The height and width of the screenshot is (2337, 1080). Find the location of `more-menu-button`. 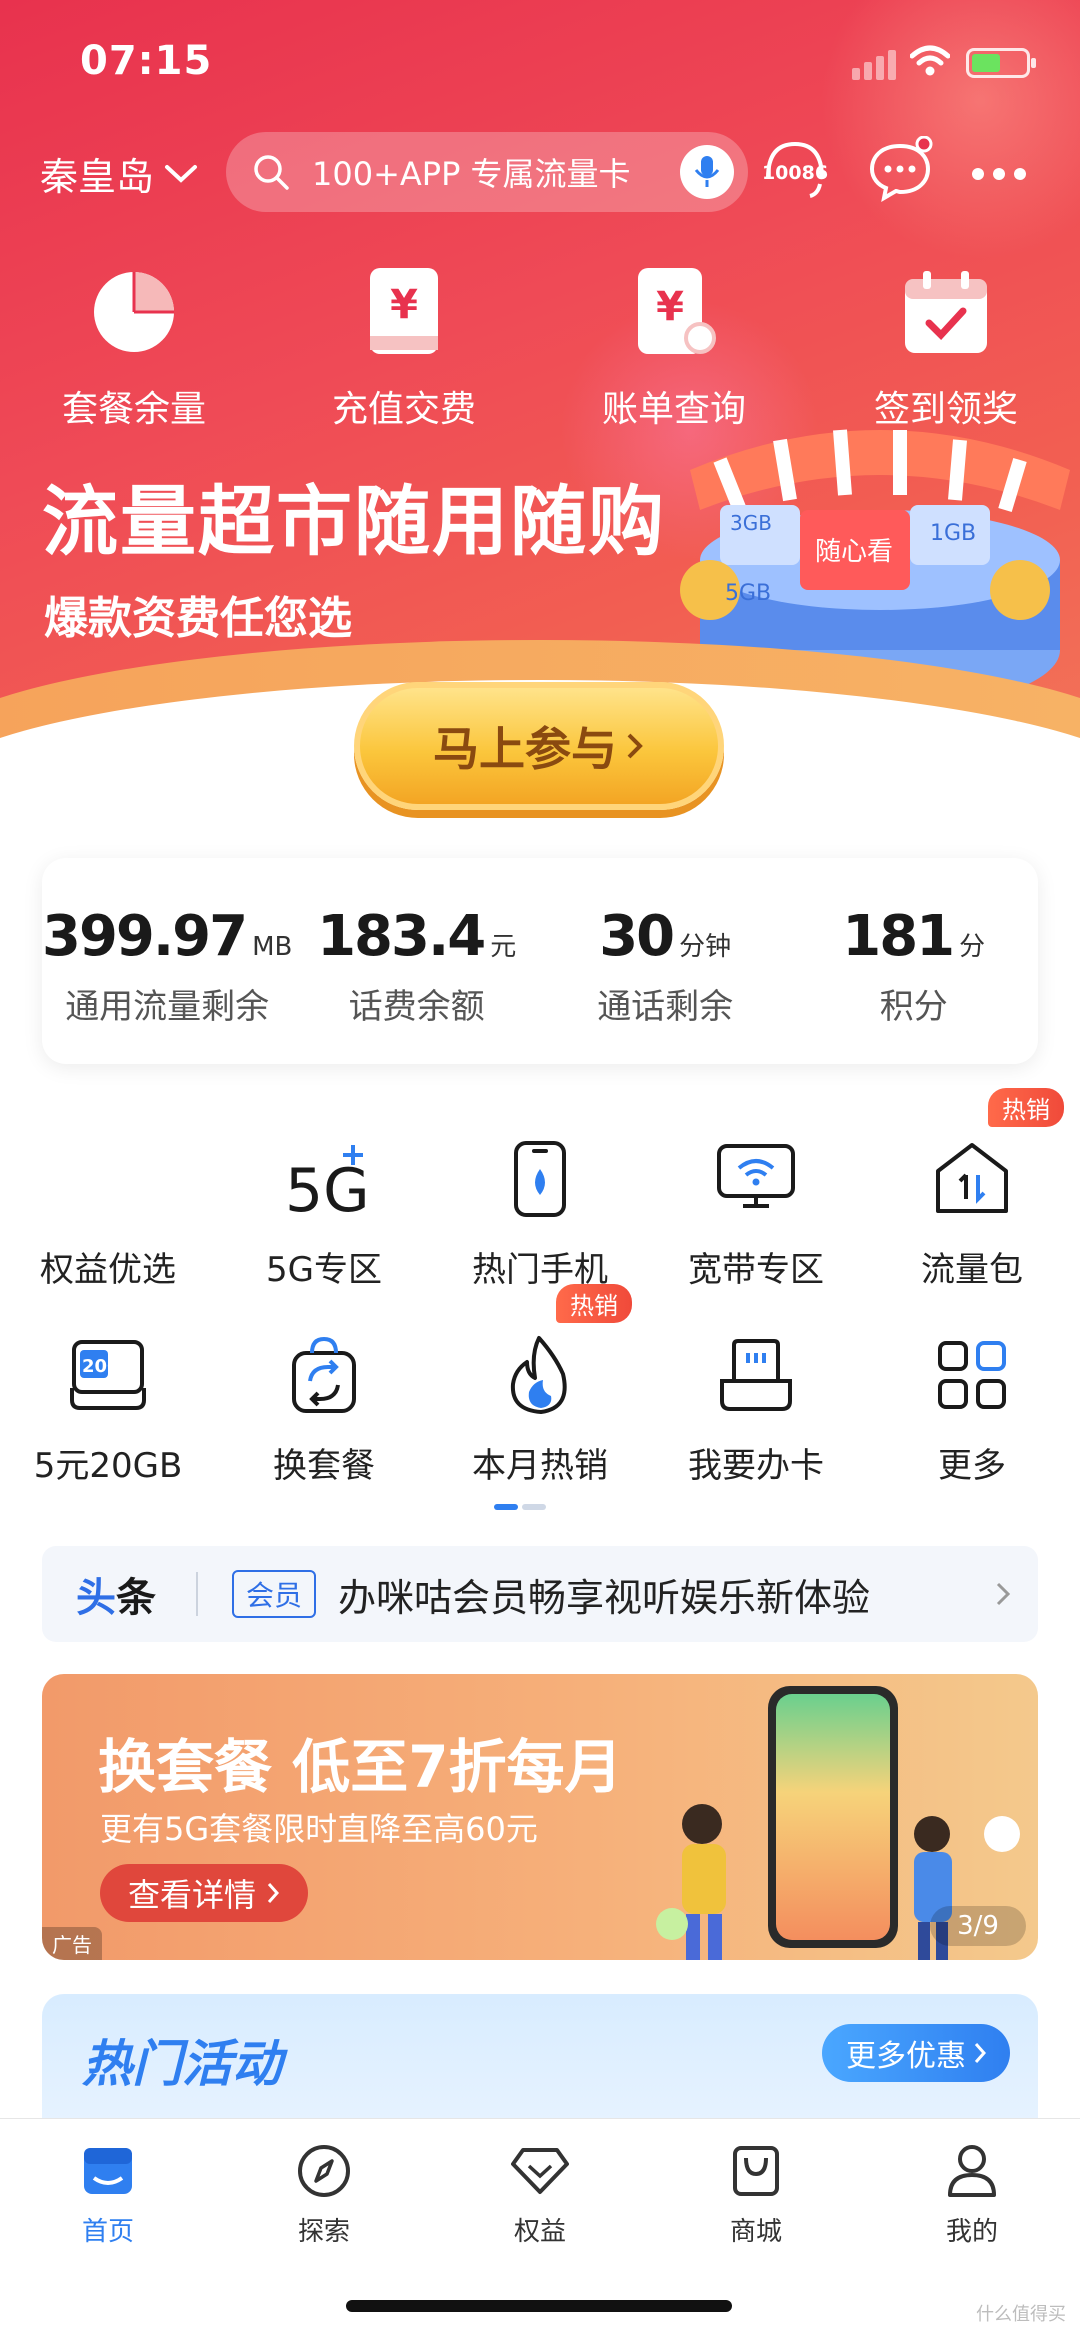

more-menu-button is located at coordinates (999, 174).